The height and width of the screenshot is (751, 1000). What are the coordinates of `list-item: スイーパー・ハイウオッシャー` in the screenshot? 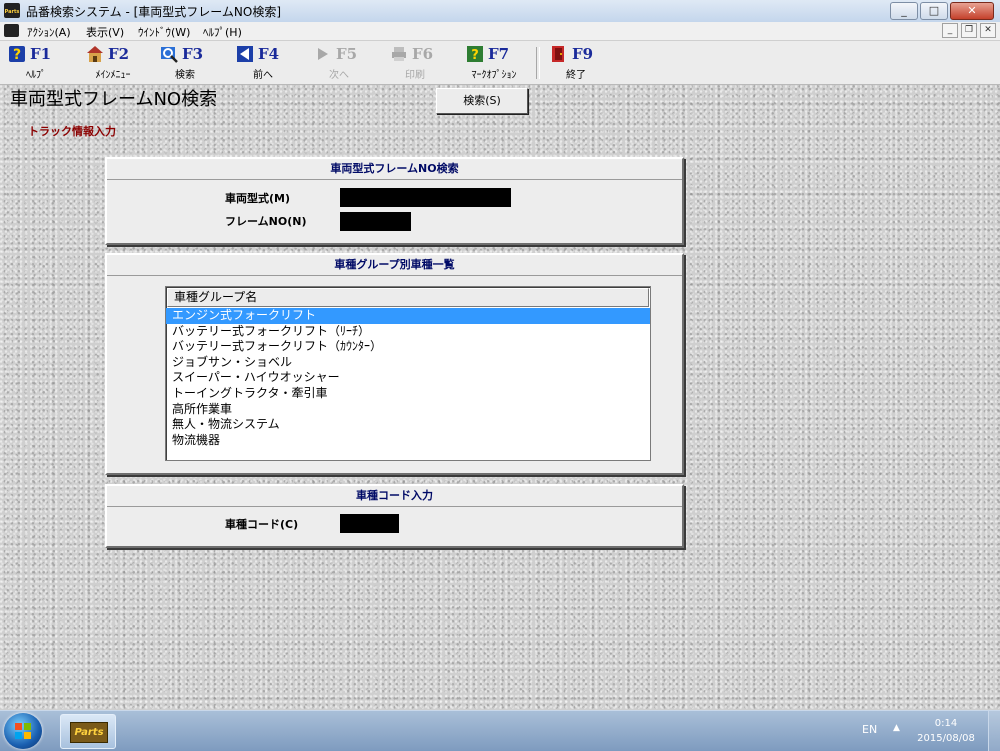 It's located at (408, 378).